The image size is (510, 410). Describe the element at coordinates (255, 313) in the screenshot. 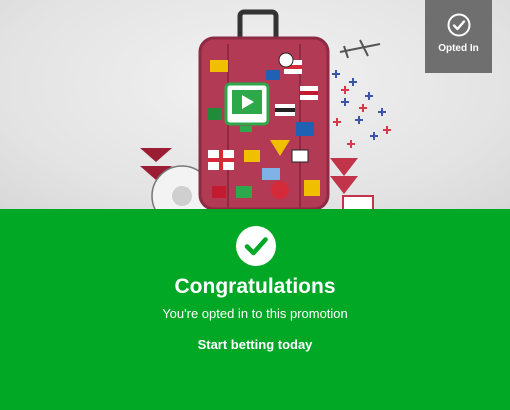

I see `confirmation-subtitle: You're opted in to this promotion` at that location.